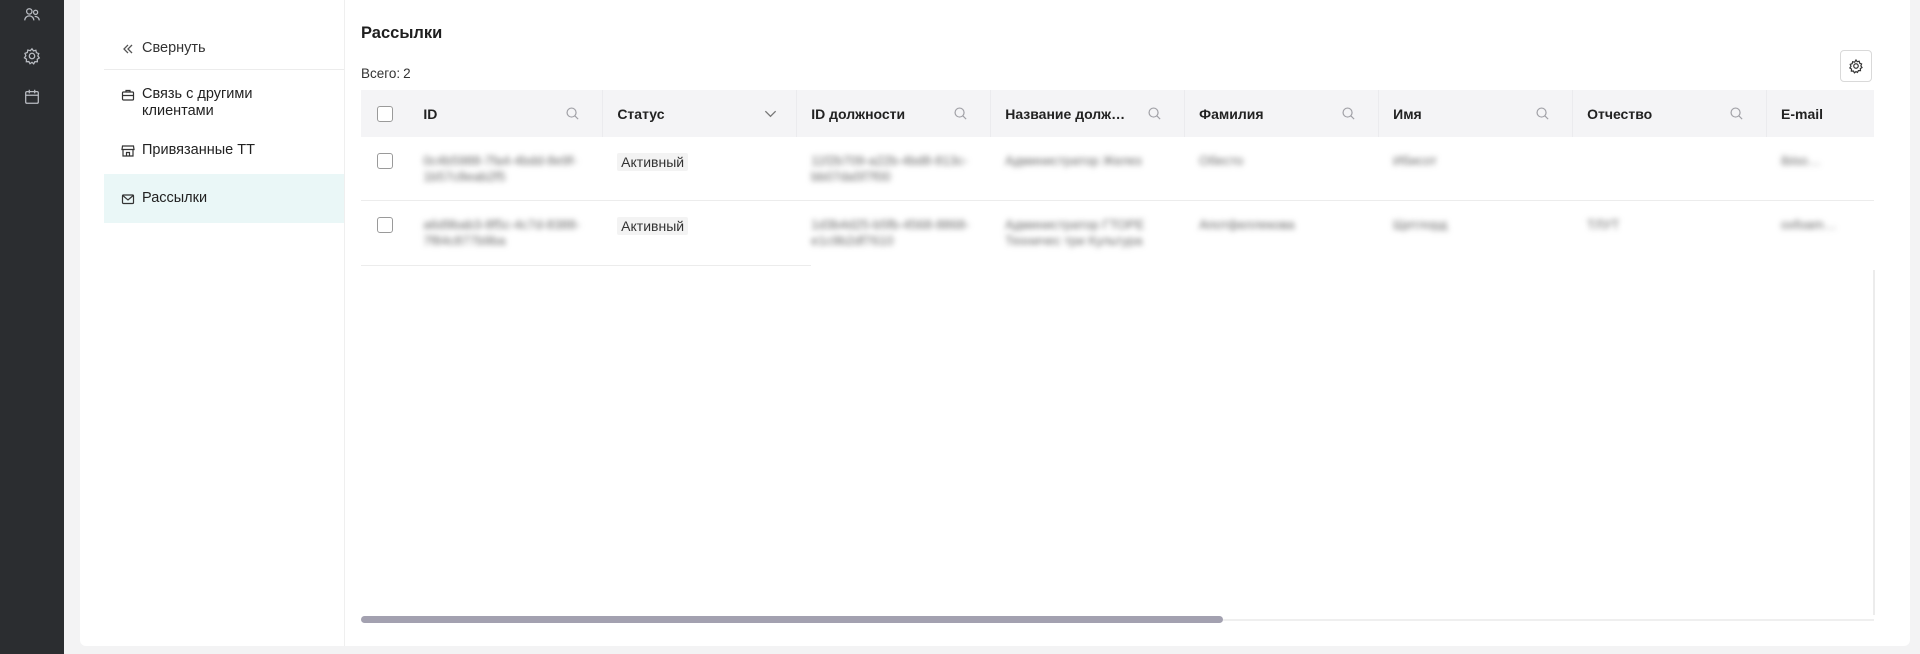  Describe the element at coordinates (1247, 224) in the screenshot. I see `cell-last-name: Апотфеллекова` at that location.